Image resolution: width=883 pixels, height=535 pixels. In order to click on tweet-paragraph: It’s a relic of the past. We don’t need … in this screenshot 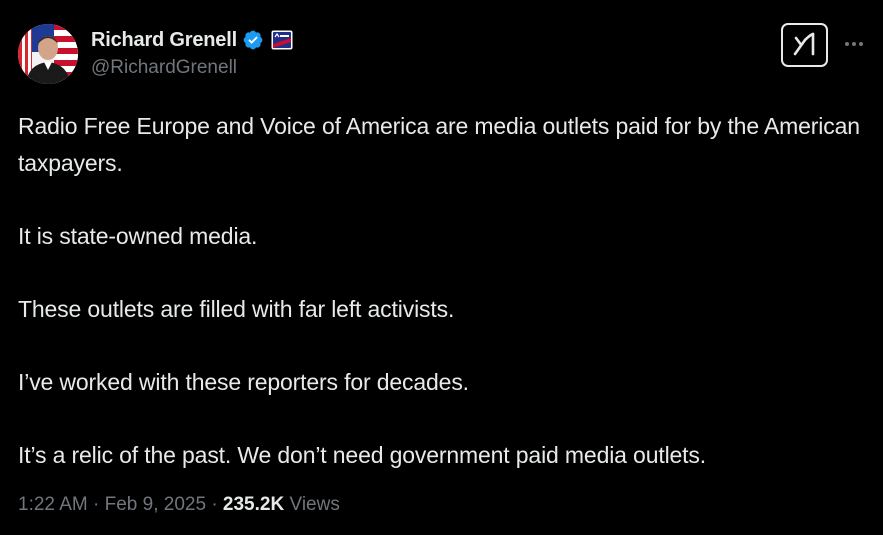, I will do `click(362, 455)`.